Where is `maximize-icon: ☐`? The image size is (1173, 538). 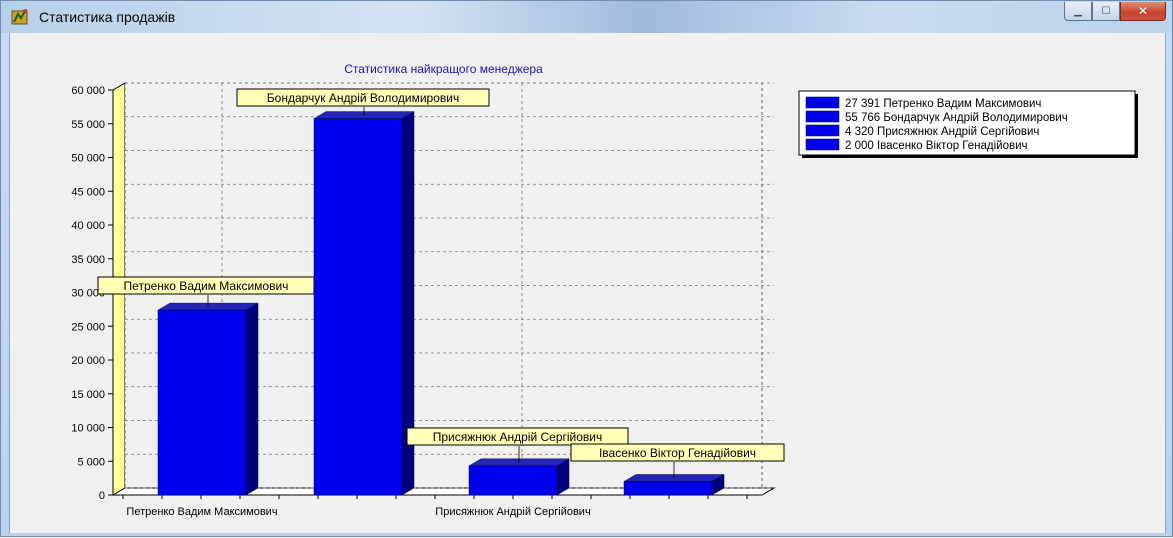
maximize-icon: ☐ is located at coordinates (1106, 11).